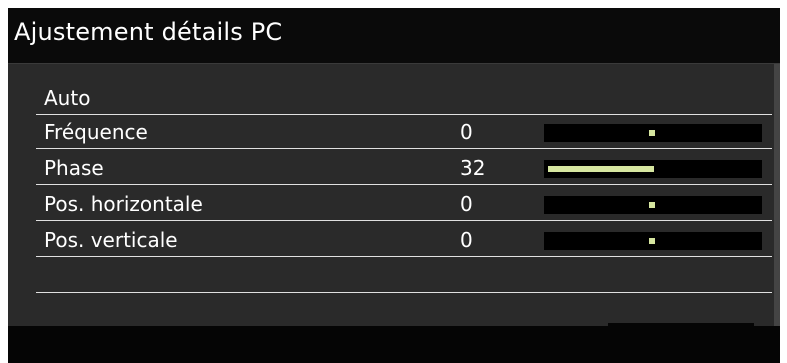 This screenshot has width=787, height=363. What do you see at coordinates (111, 240) in the screenshot?
I see `menu-item-label: Pos. verticale` at bounding box center [111, 240].